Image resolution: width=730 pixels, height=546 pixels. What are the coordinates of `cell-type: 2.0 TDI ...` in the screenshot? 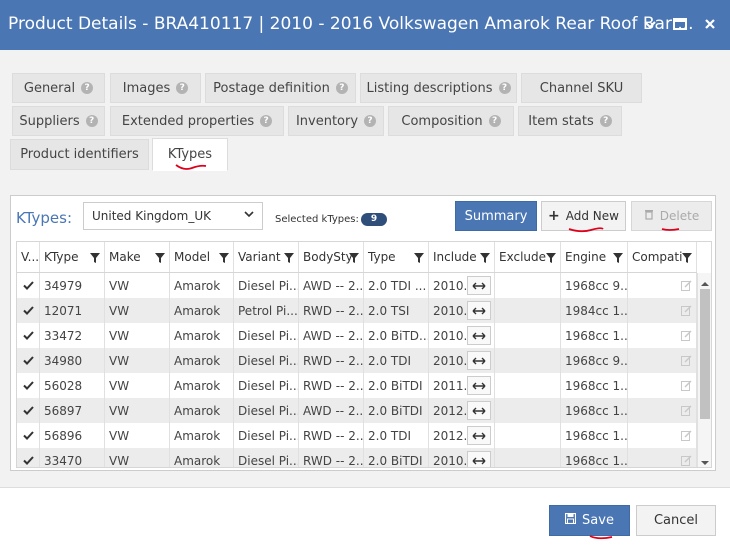 It's located at (396, 285).